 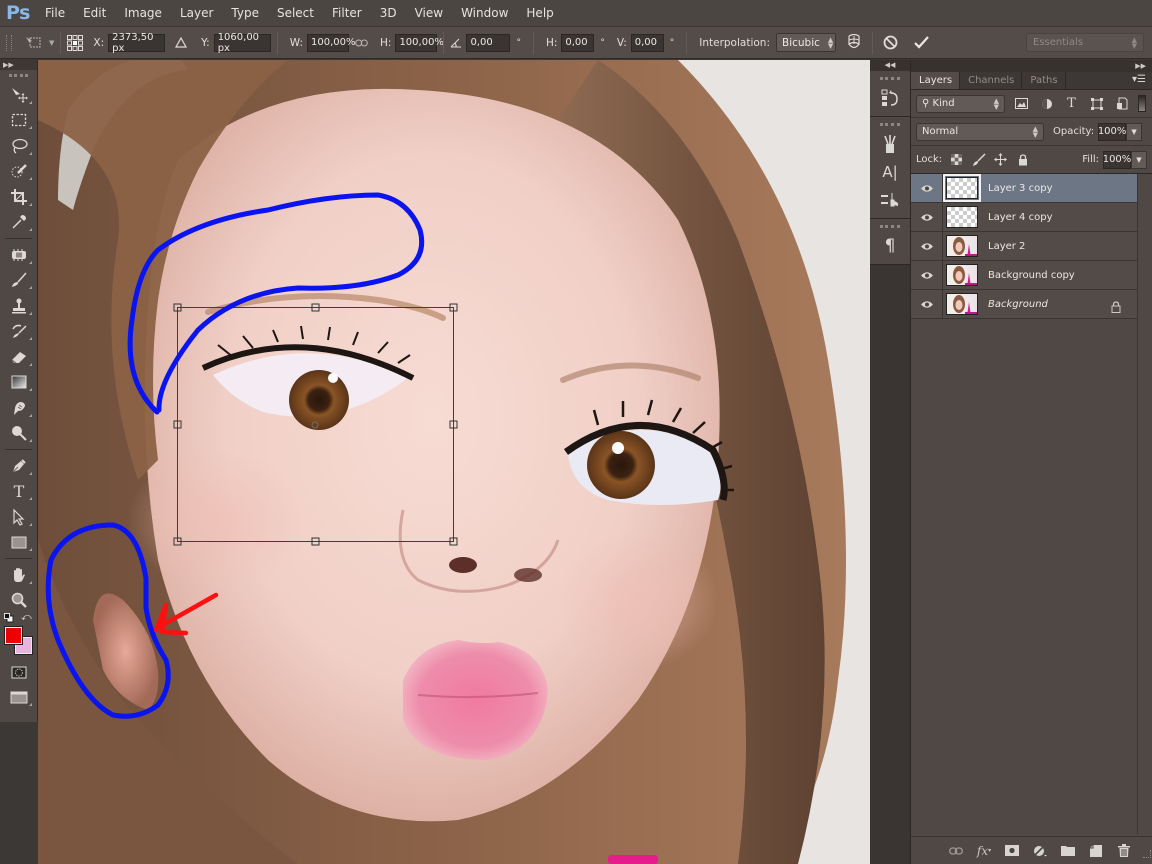 I want to click on eyedropper-tool, so click(x=19, y=223).